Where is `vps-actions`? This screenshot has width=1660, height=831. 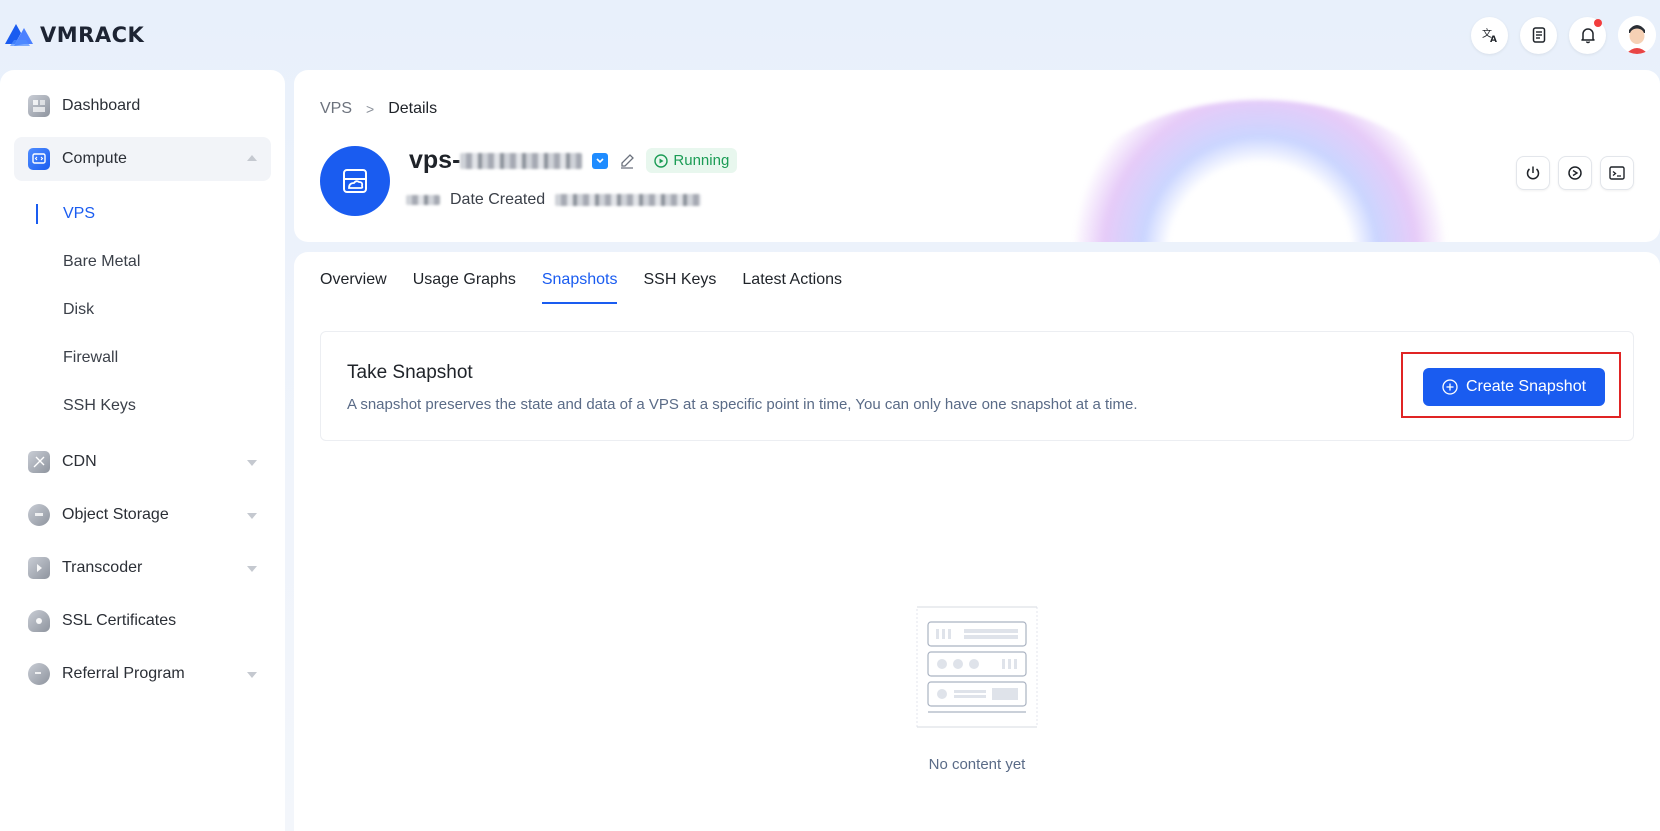 vps-actions is located at coordinates (1575, 173).